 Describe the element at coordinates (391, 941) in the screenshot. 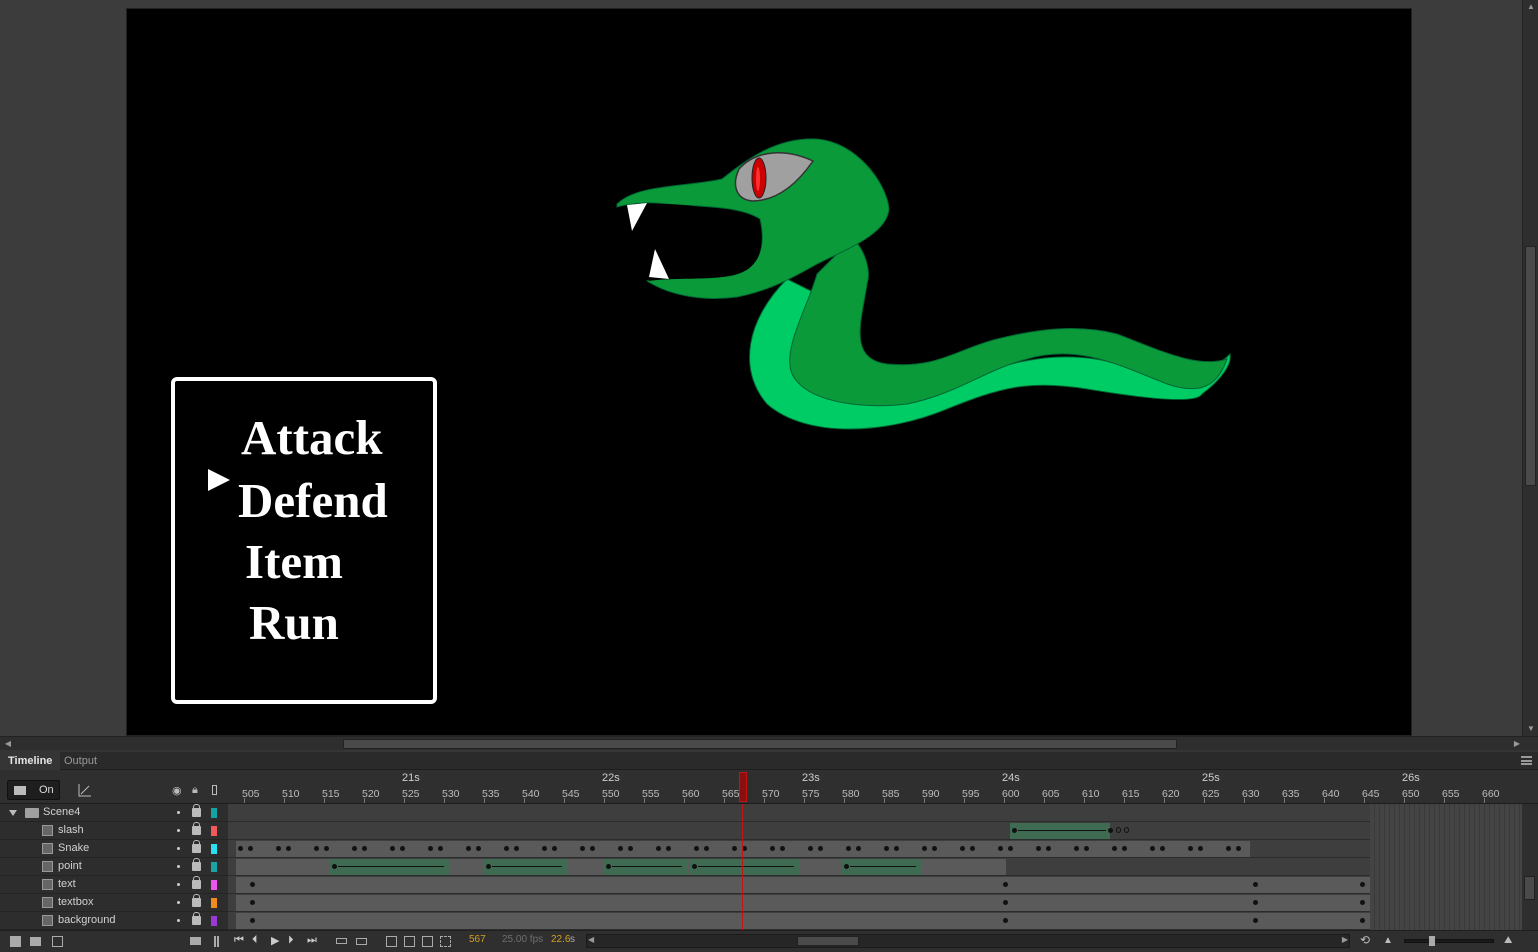

I see `onion-skin-toggle-icon` at that location.